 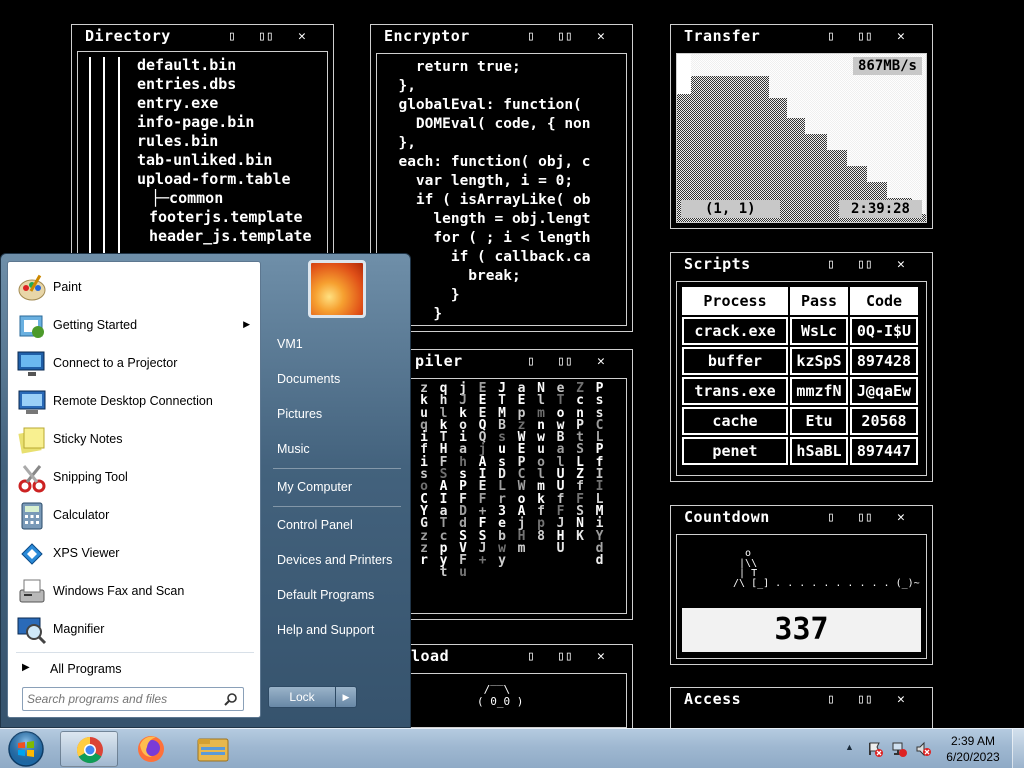 What do you see at coordinates (875, 749) in the screenshot?
I see `action-center-icon` at bounding box center [875, 749].